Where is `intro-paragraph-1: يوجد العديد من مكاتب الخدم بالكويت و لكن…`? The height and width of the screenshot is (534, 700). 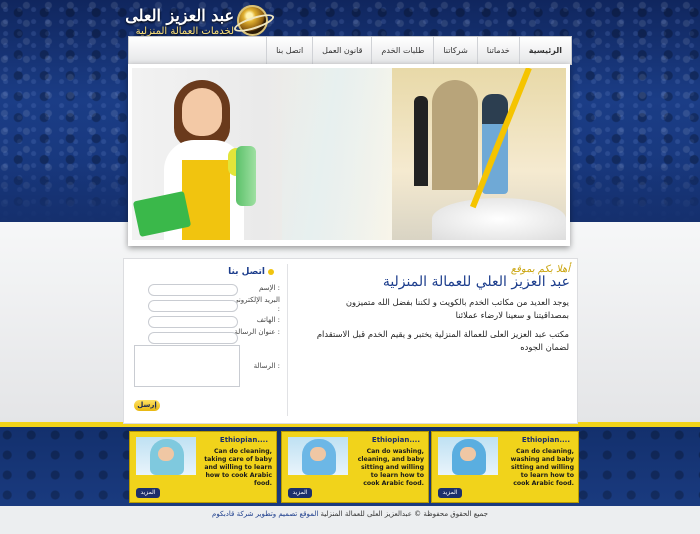 intro-paragraph-1: يوجد العديد من مكاتب الخدم بالكويت و لكن… is located at coordinates (457, 308).